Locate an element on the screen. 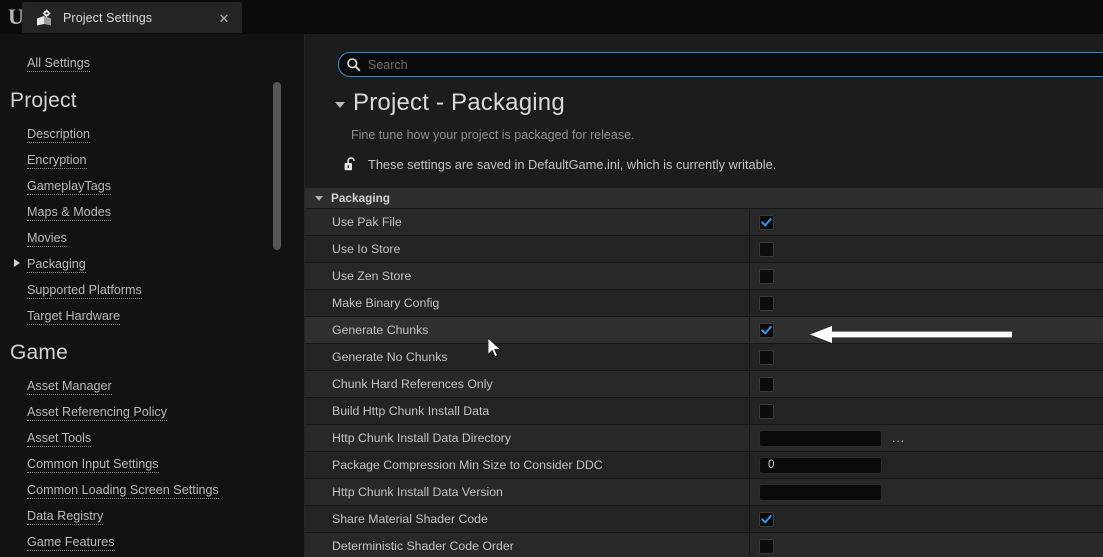 The image size is (1103, 557). sidebar-item-target-hardware: Target Hardware is located at coordinates (74, 317).